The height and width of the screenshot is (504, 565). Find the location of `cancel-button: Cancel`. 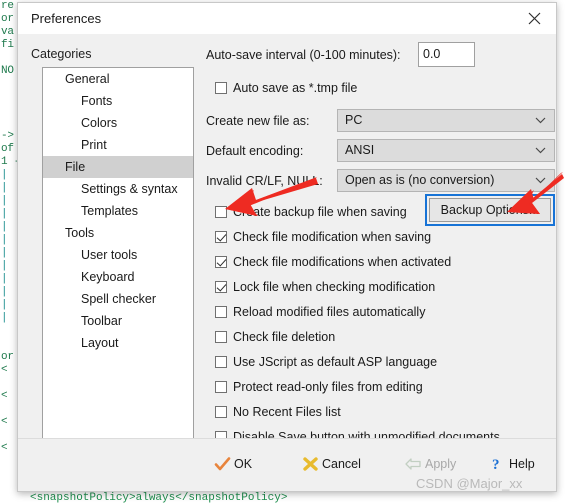

cancel-button: Cancel is located at coordinates (329, 464).